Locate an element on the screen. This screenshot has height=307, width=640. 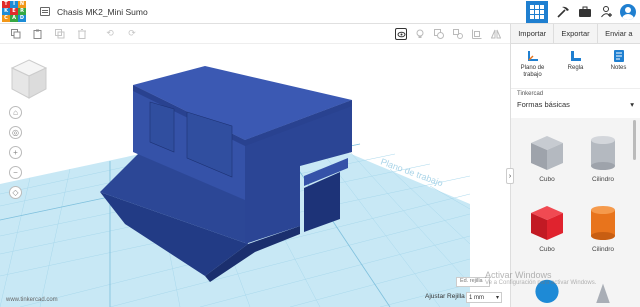
document-title: Chasis MK2_Mini Sumo is located at coordinates (102, 12).